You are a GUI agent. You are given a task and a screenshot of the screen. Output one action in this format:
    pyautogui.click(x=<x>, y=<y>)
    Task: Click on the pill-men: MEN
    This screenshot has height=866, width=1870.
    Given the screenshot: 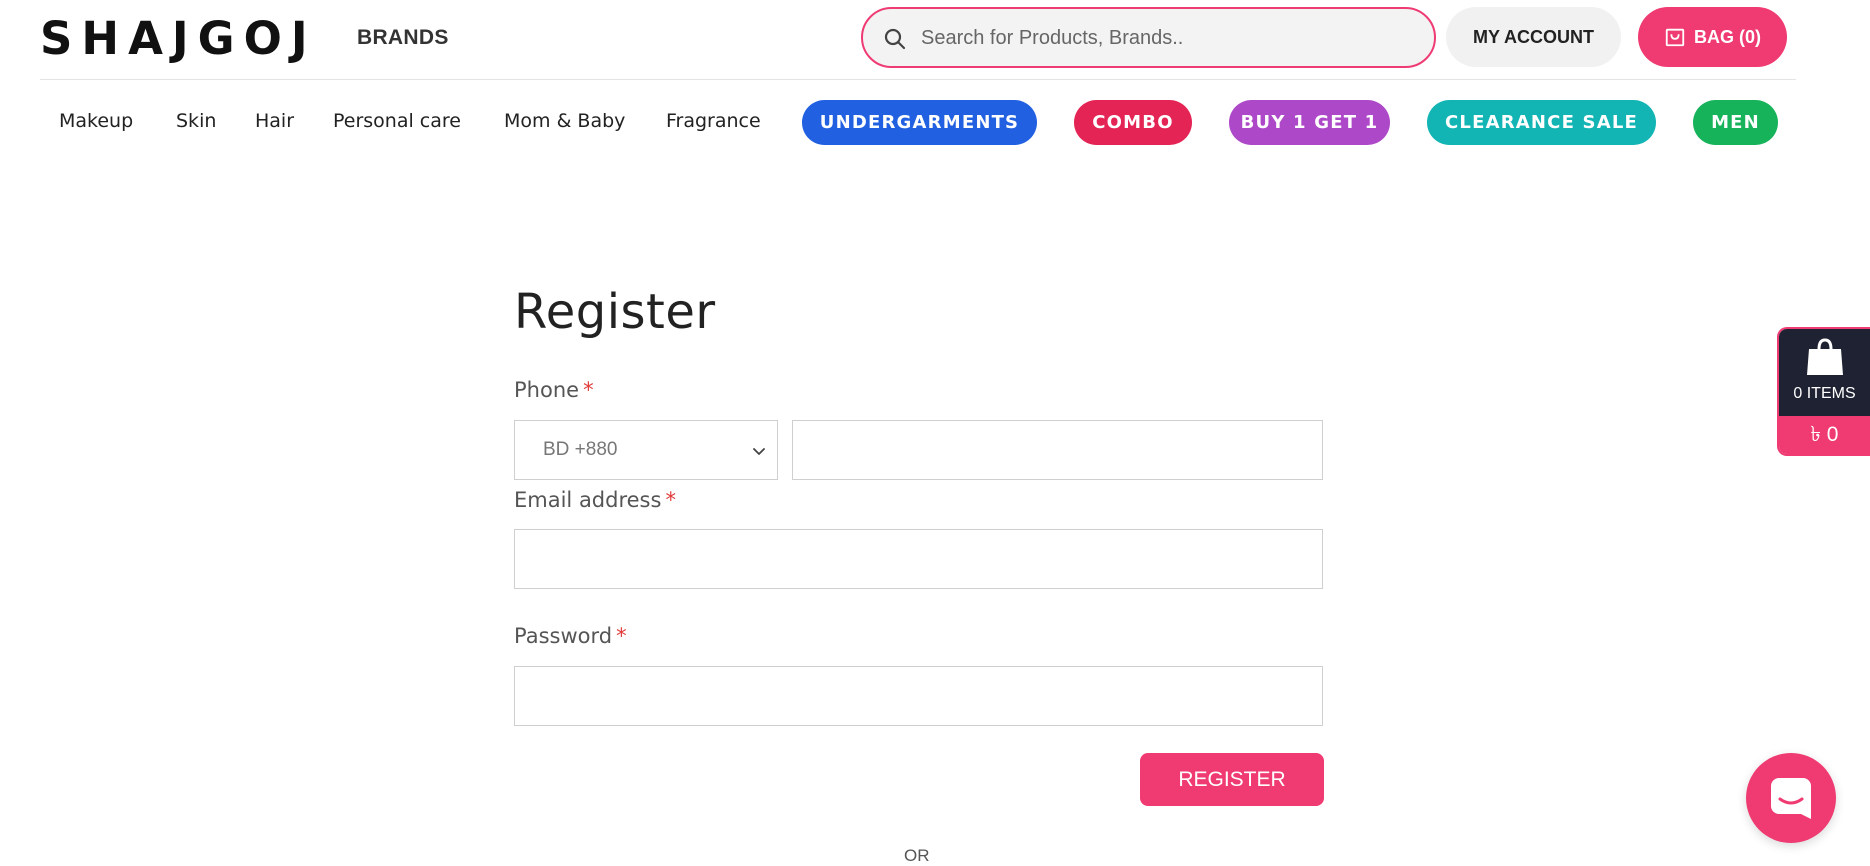 What is the action you would take?
    pyautogui.click(x=1735, y=122)
    